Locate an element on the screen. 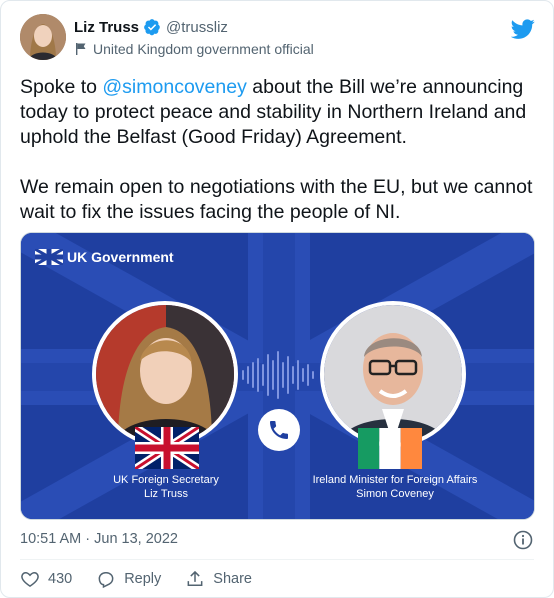 Image resolution: width=554 pixels, height=598 pixels. handle: @trussliz is located at coordinates (197, 27).